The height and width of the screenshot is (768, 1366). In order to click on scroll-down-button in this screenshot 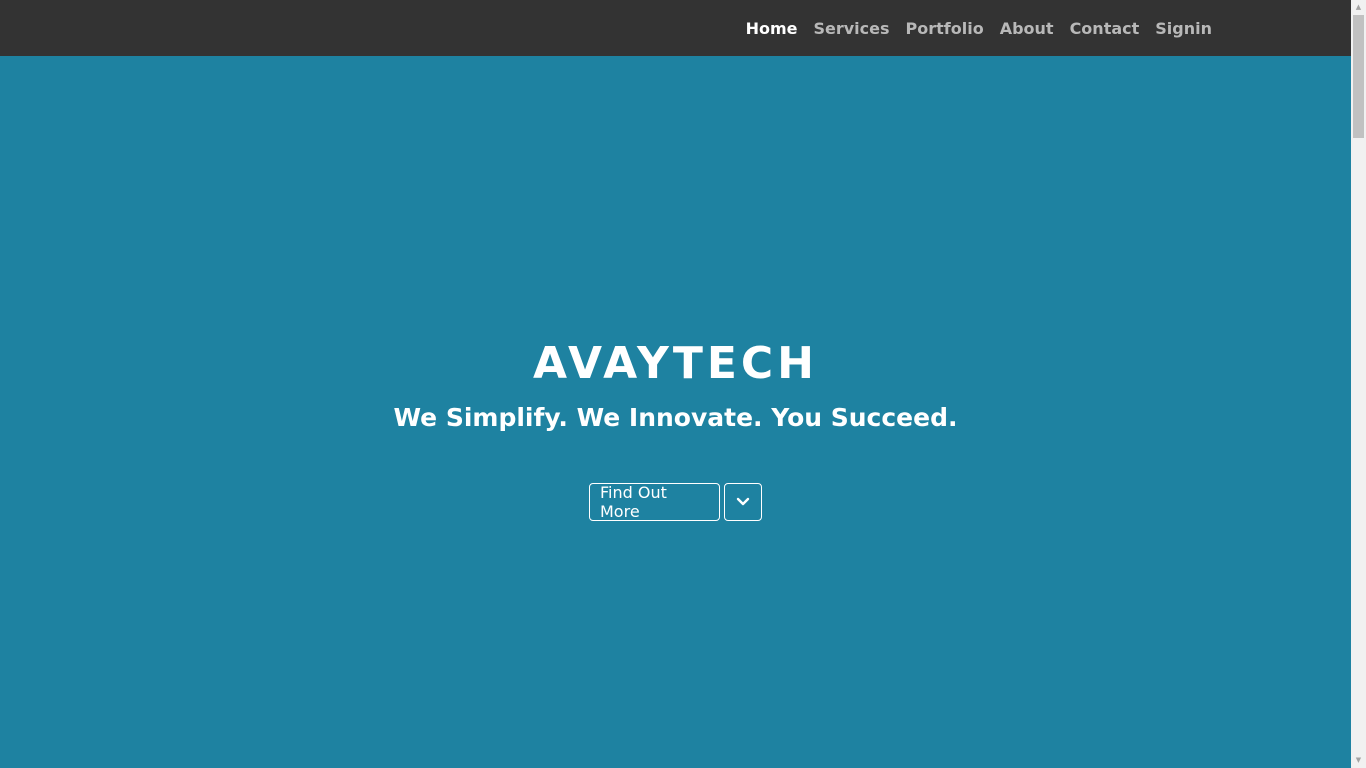, I will do `click(743, 502)`.